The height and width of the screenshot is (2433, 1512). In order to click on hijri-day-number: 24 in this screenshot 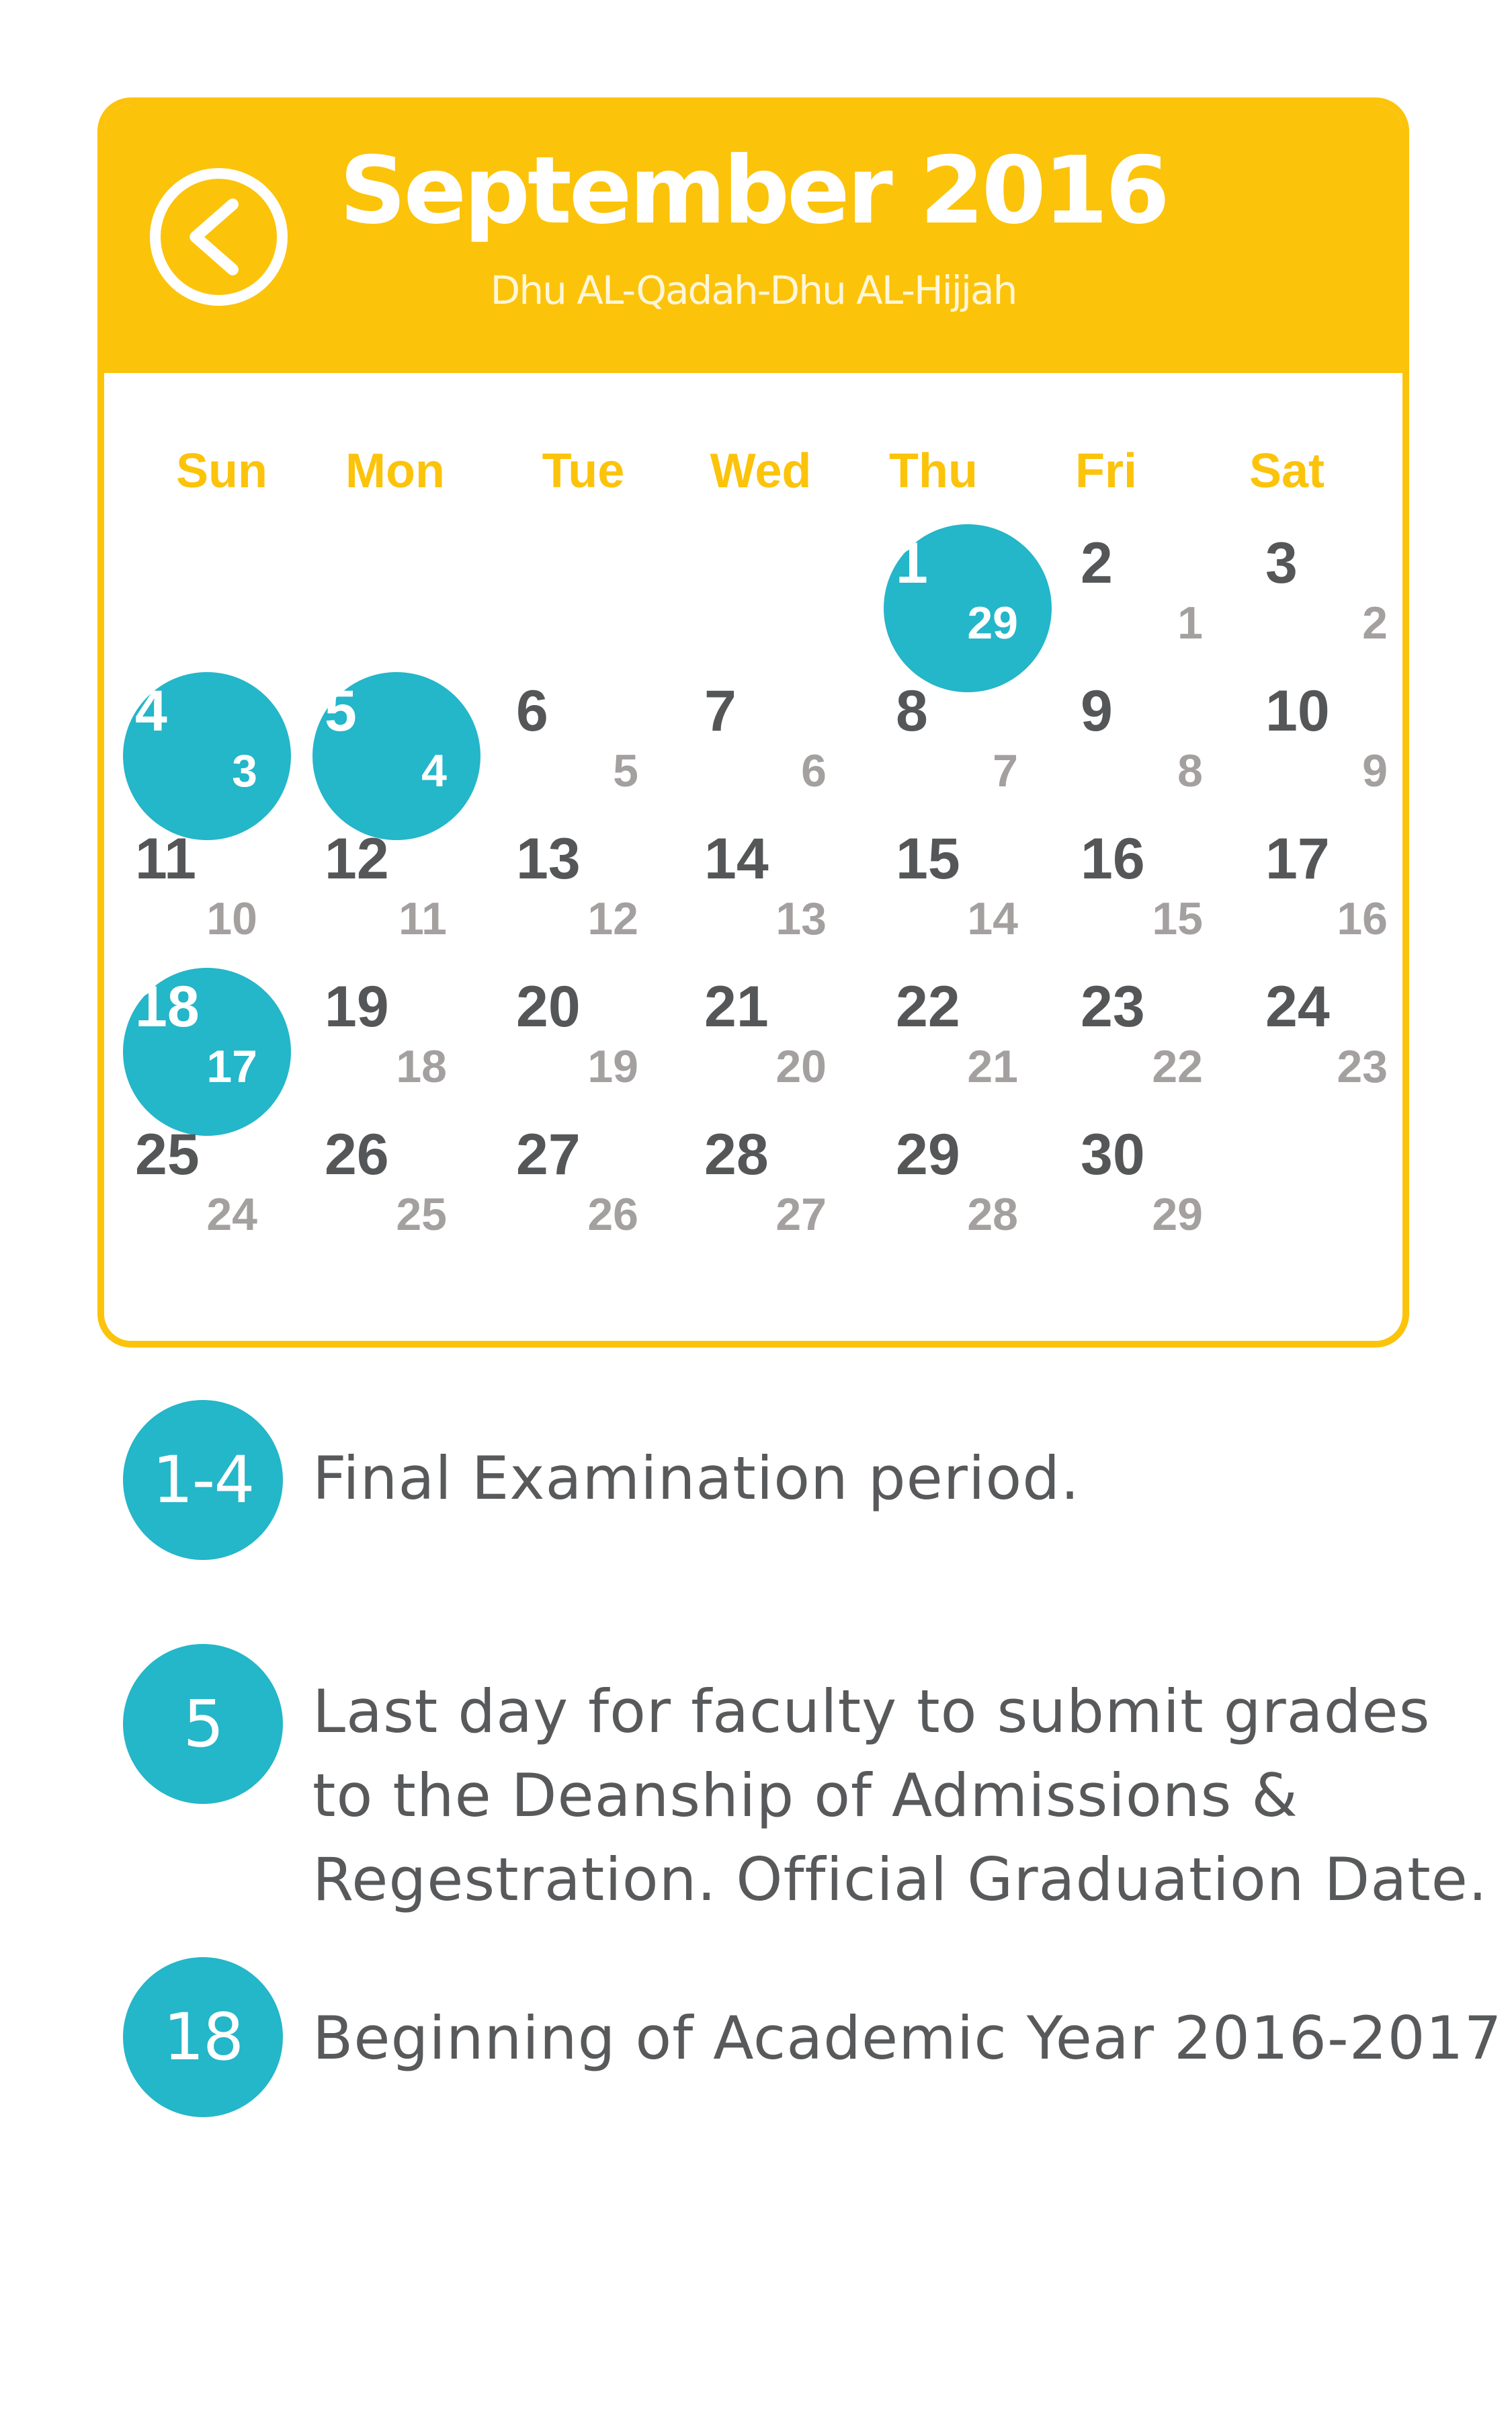, I will do `click(232, 1214)`.